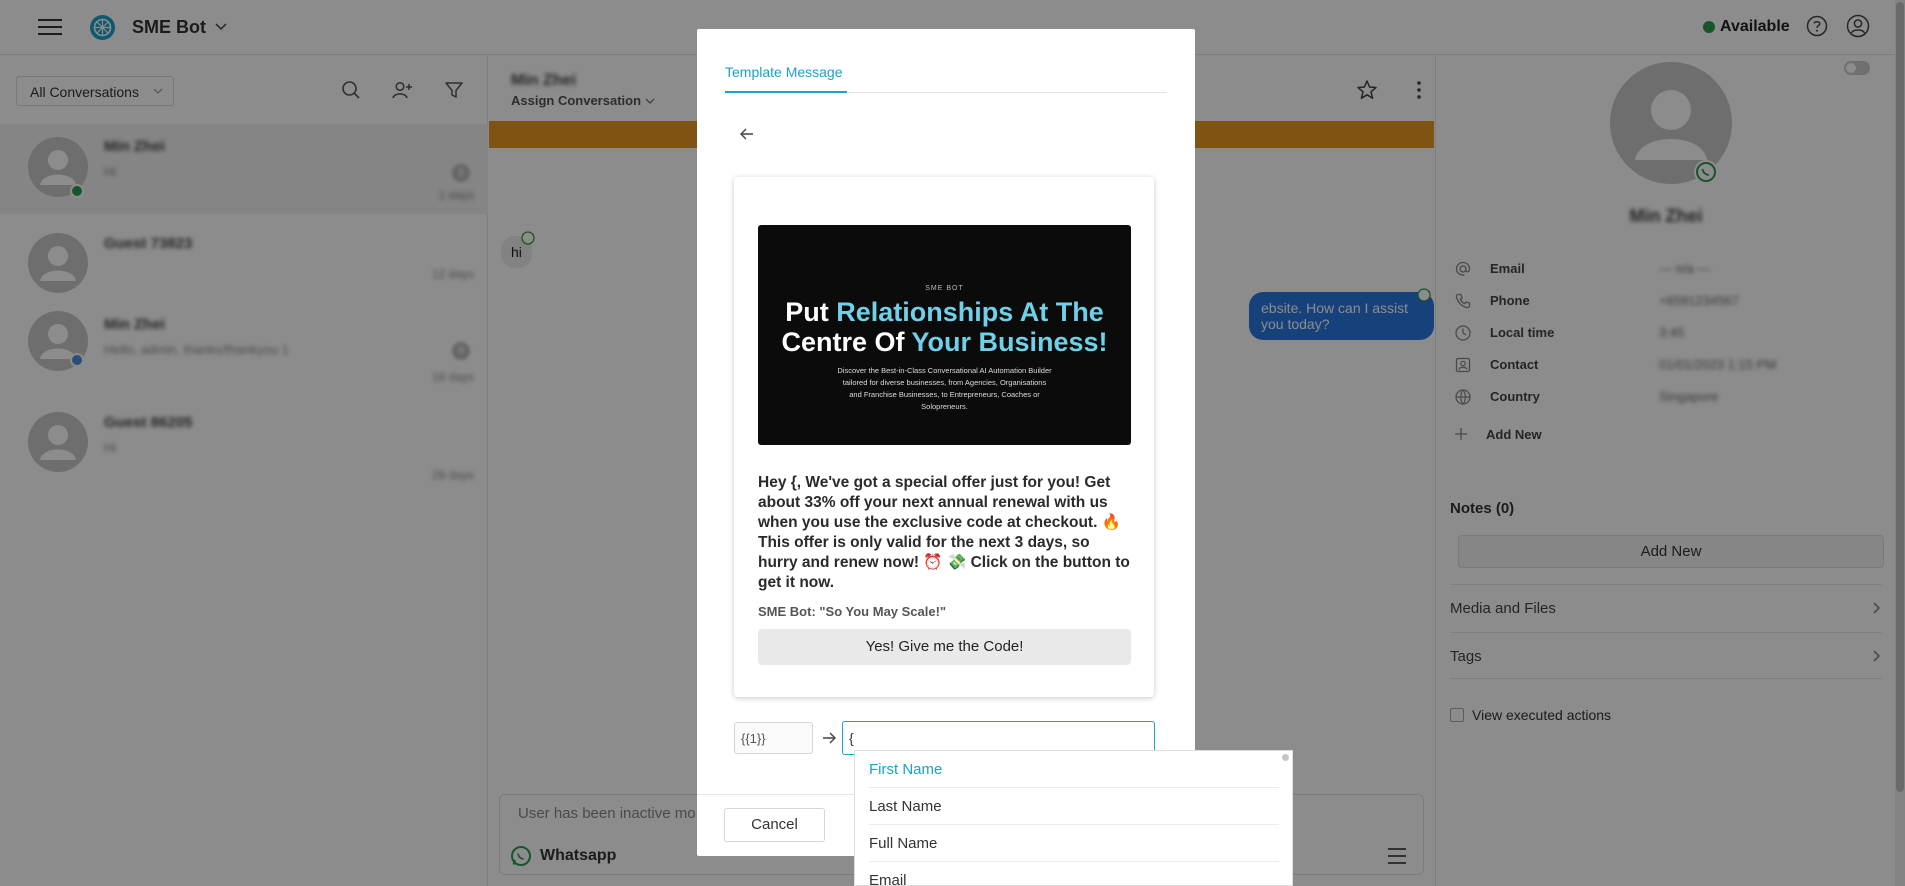 Image resolution: width=1905 pixels, height=886 pixels. What do you see at coordinates (944, 288) in the screenshot?
I see `image-brand-text: SME BOT` at bounding box center [944, 288].